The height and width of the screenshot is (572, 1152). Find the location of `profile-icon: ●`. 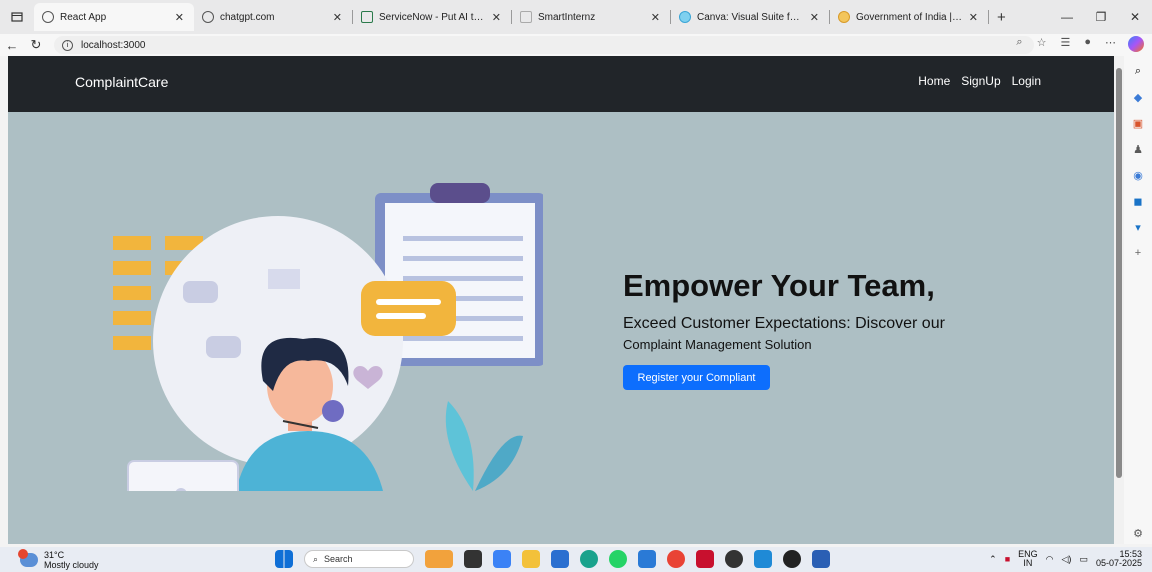

profile-icon: ● is located at coordinates (1087, 42).